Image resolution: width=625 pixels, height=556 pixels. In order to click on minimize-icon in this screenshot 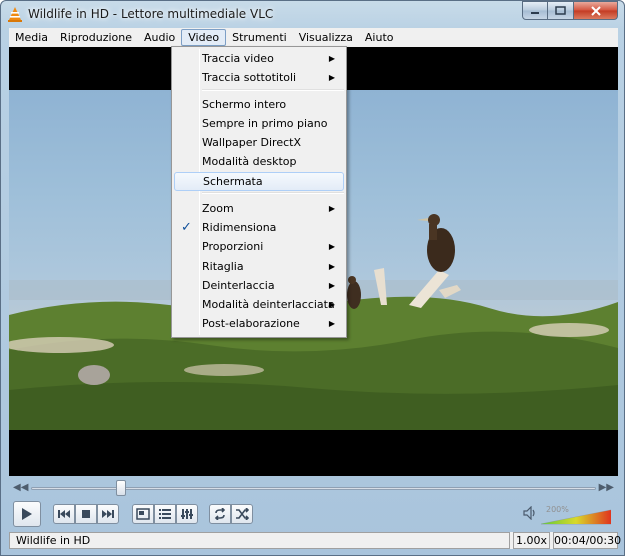, I will do `click(535, 12)`.